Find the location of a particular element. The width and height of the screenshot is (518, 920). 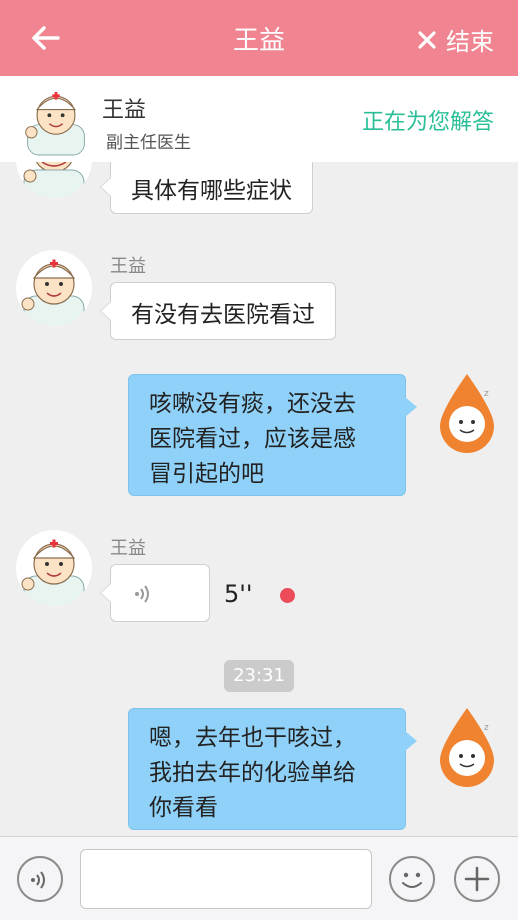

doctor-name: 王益 is located at coordinates (124, 110).